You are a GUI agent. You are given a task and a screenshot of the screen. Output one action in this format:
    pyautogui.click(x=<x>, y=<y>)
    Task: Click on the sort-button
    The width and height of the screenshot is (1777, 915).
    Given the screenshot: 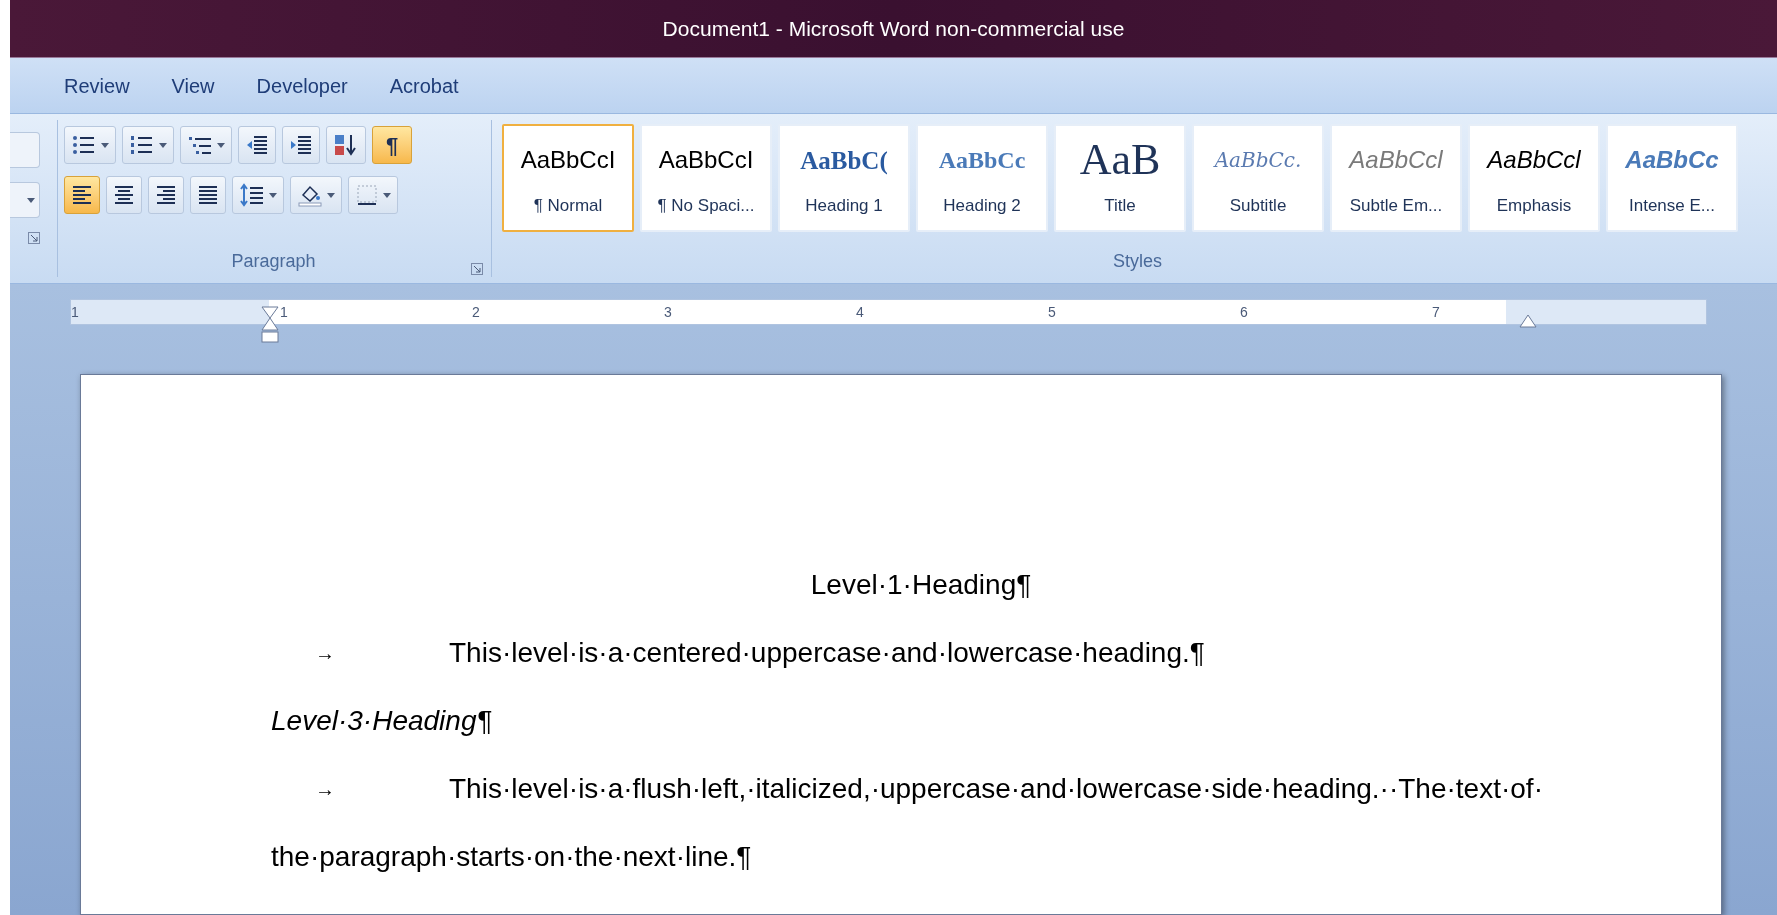 What is the action you would take?
    pyautogui.click(x=346, y=145)
    